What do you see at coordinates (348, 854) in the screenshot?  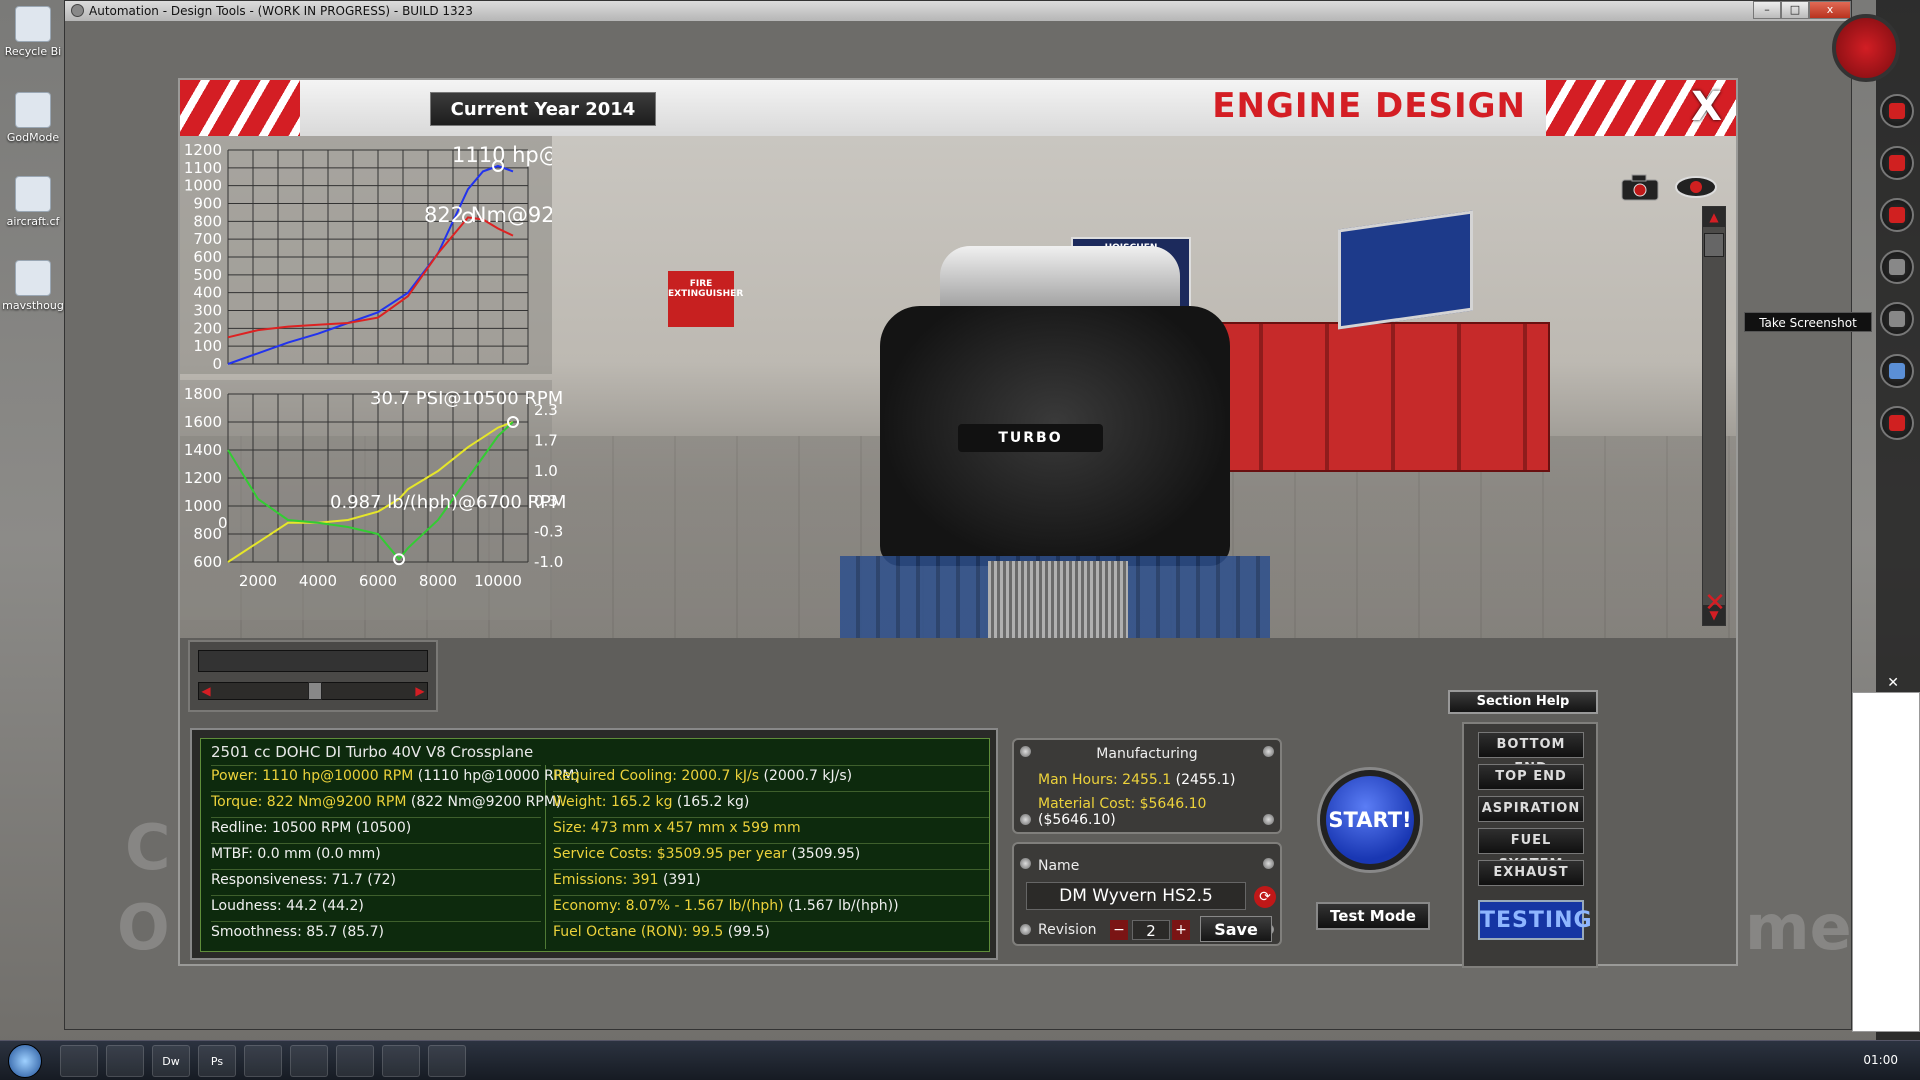 I see `stat-value: (0.0 mm)` at bounding box center [348, 854].